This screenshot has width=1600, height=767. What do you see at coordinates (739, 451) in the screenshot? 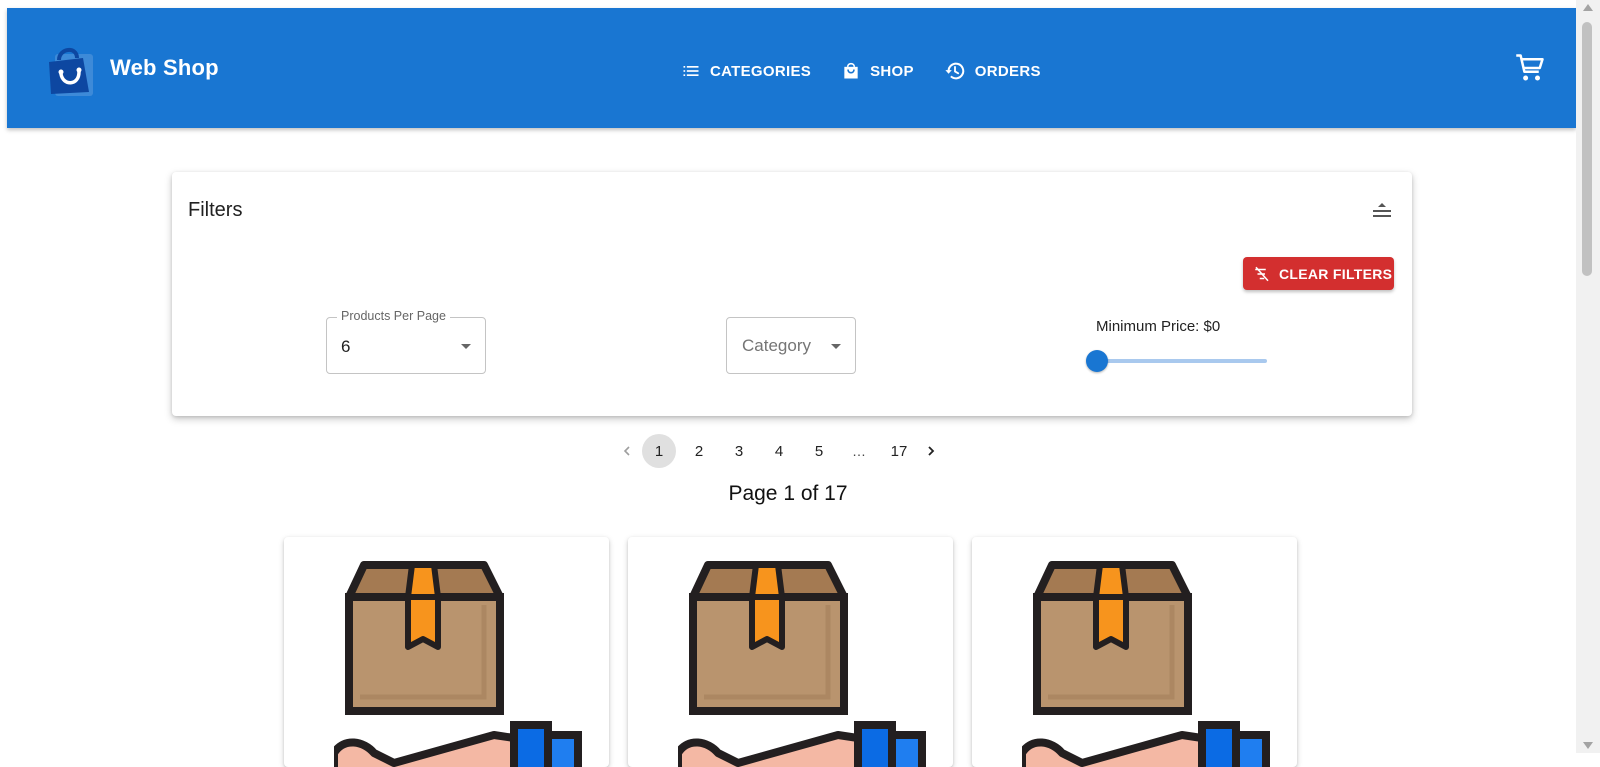
I see `page-button-3: 3` at bounding box center [739, 451].